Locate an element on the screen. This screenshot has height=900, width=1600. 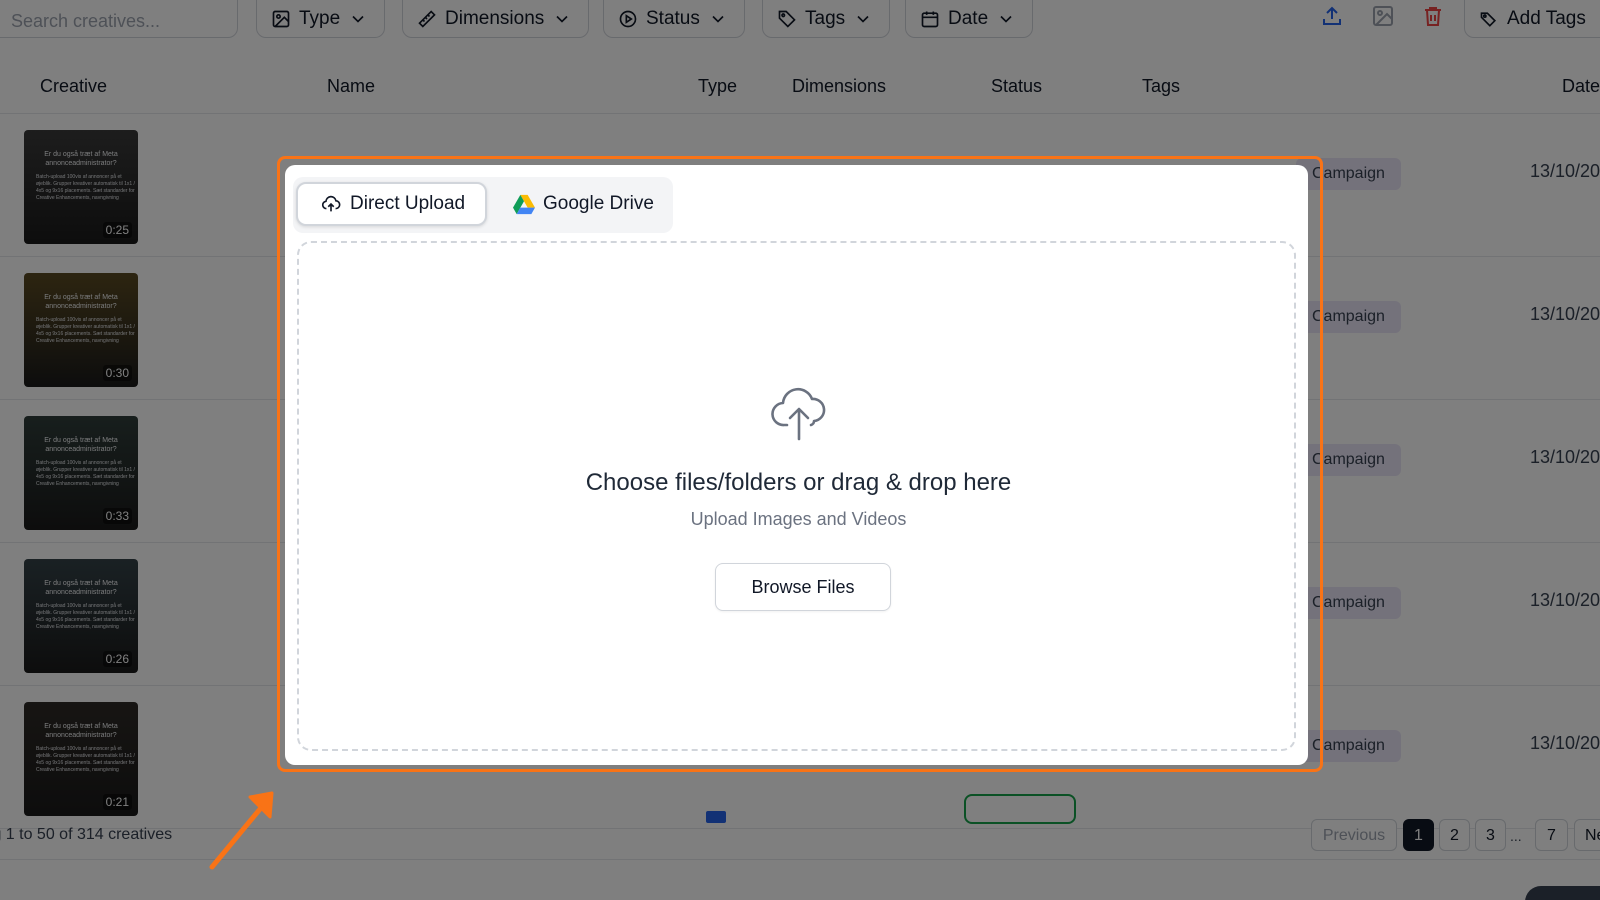
browse-files-button: Browse Files is located at coordinates (803, 587).